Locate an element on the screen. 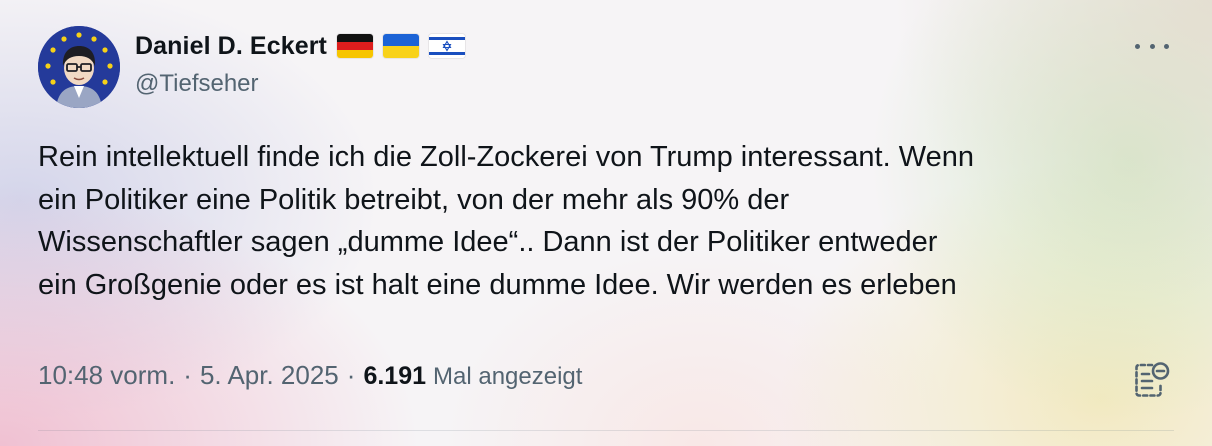 The image size is (1212, 446). germany-flag-icon is located at coordinates (354, 46).